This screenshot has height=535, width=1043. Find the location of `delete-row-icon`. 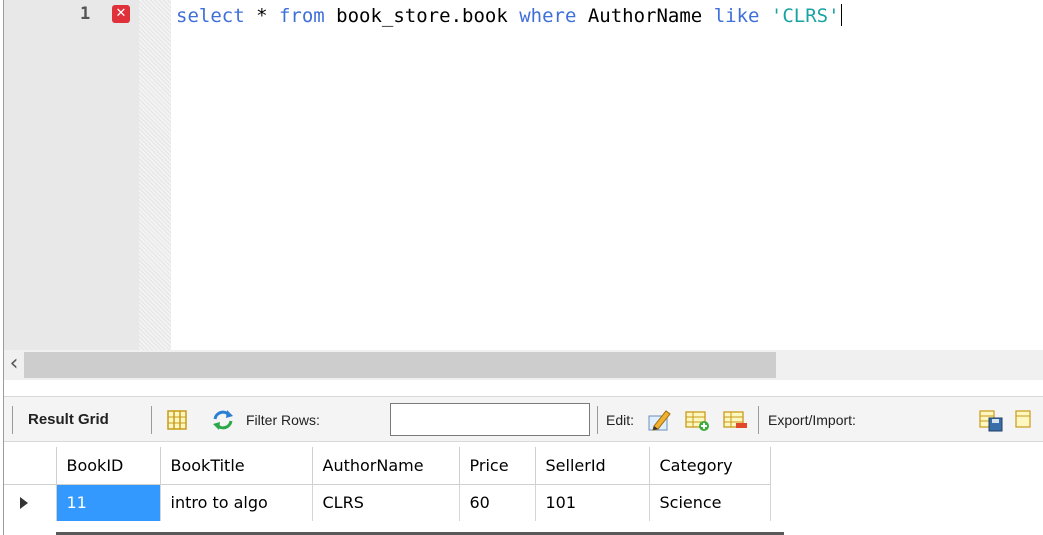

delete-row-icon is located at coordinates (735, 420).